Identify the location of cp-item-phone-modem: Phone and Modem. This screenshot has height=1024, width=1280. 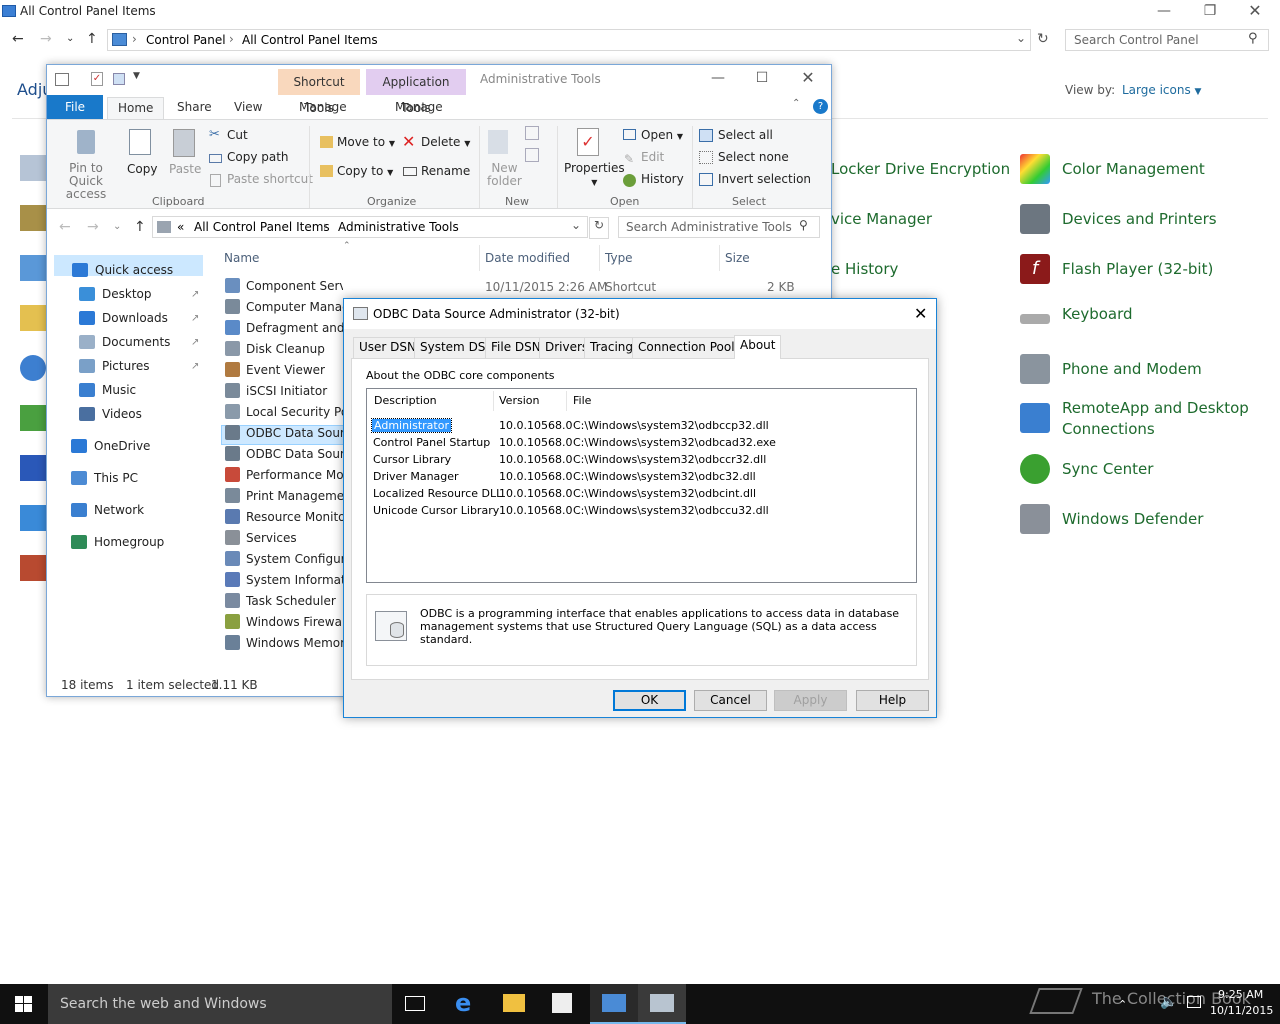
(1111, 369).